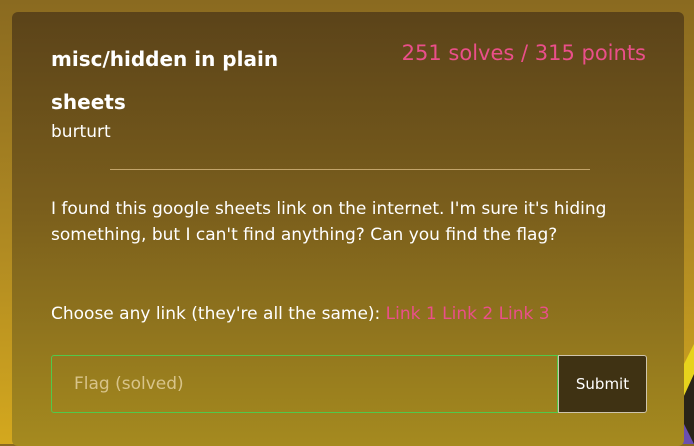 The height and width of the screenshot is (446, 694). Describe the element at coordinates (350, 169) in the screenshot. I see `divider` at that location.